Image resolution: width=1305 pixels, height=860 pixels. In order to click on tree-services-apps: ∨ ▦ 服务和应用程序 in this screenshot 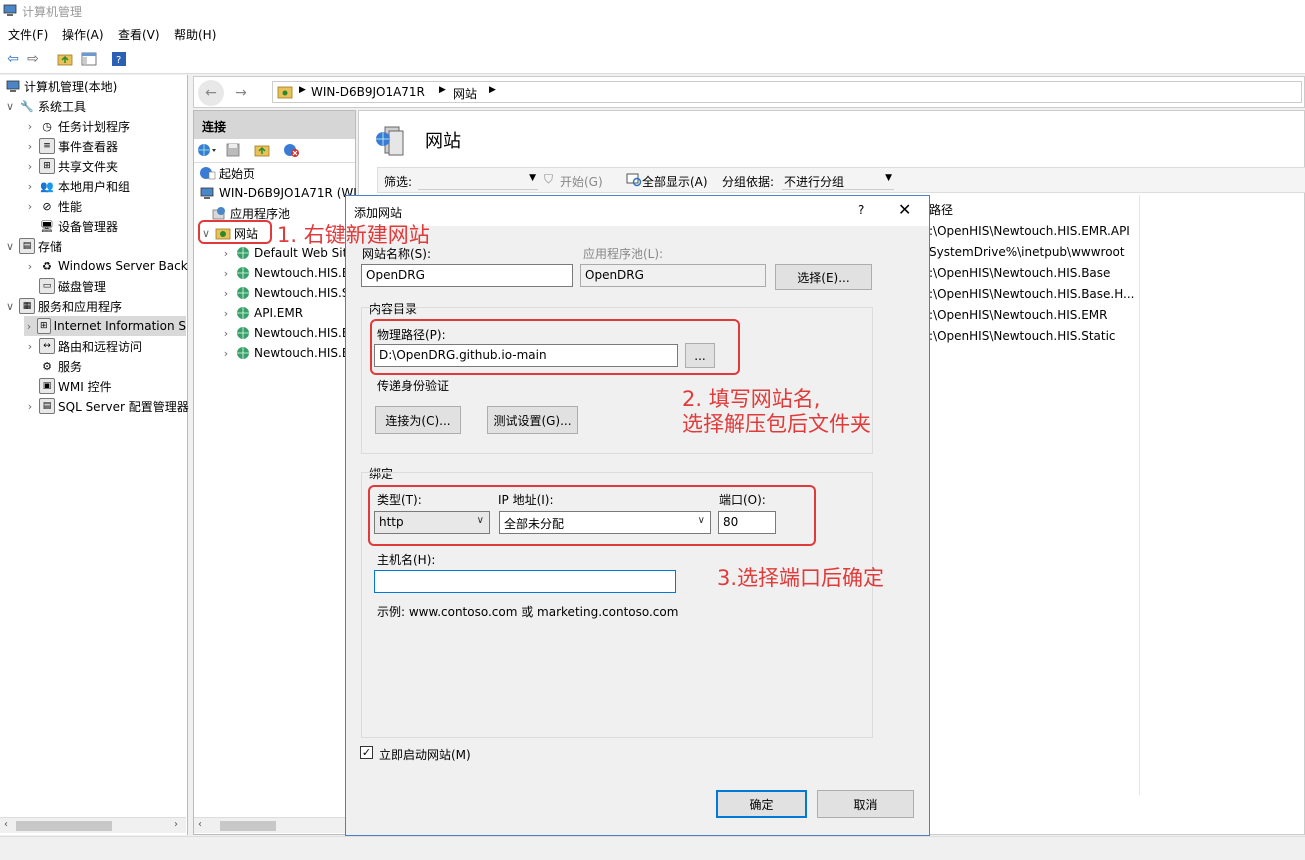, I will do `click(63, 306)`.